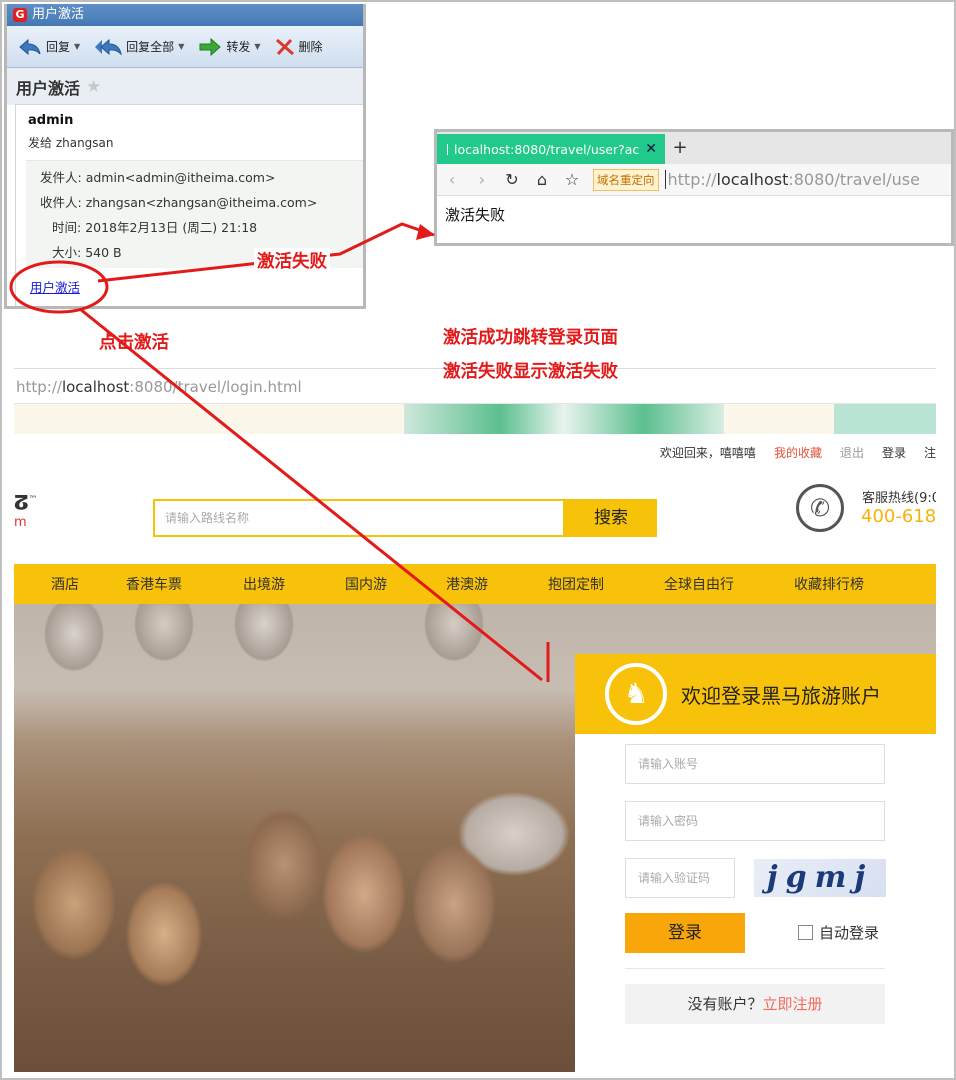  Describe the element at coordinates (793, 1004) in the screenshot. I see `register-link: 立即注册` at that location.